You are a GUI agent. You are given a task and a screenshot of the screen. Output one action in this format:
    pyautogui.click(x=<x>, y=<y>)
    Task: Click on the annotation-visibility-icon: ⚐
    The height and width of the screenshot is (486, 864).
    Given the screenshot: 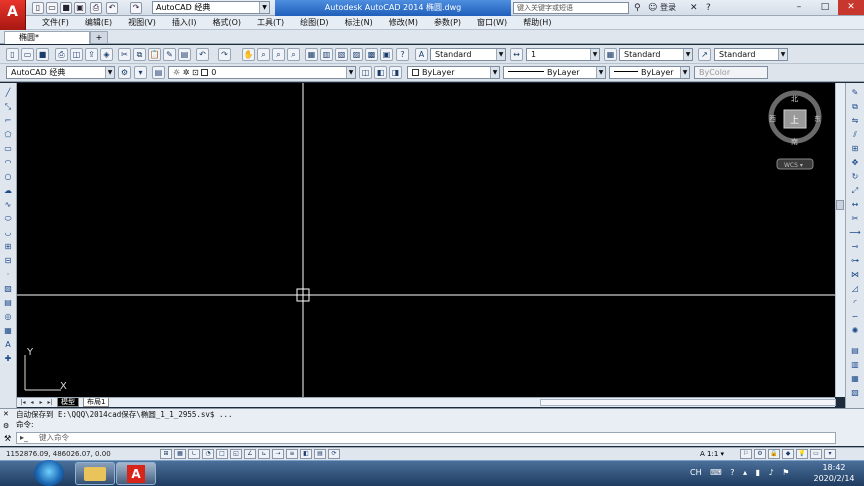 What is the action you would take?
    pyautogui.click(x=746, y=454)
    